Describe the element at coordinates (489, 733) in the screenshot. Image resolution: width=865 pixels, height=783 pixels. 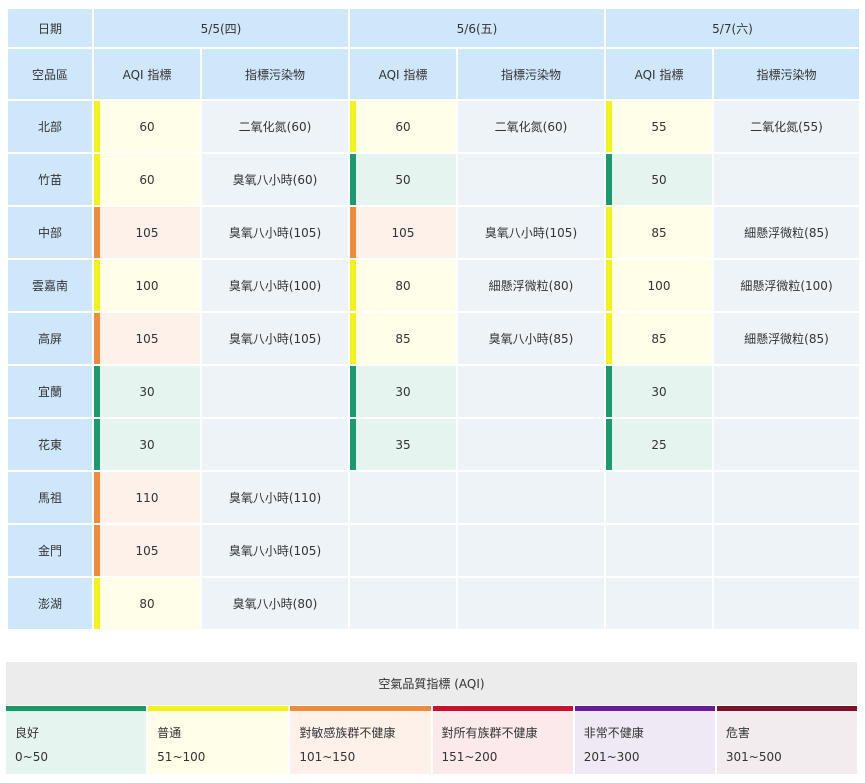
I see `legend-level-name: 對所有族群不健康` at that location.